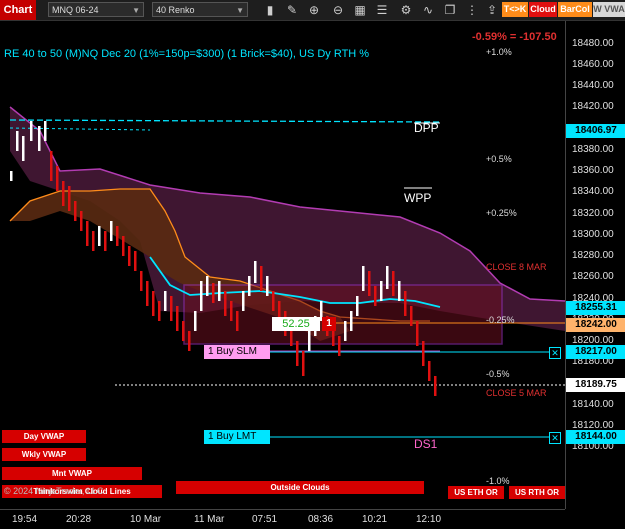 The height and width of the screenshot is (529, 625). What do you see at coordinates (54, 491) in the screenshot?
I see `copyright-text: © 2024 NinjaTrader, LLC` at bounding box center [54, 491].